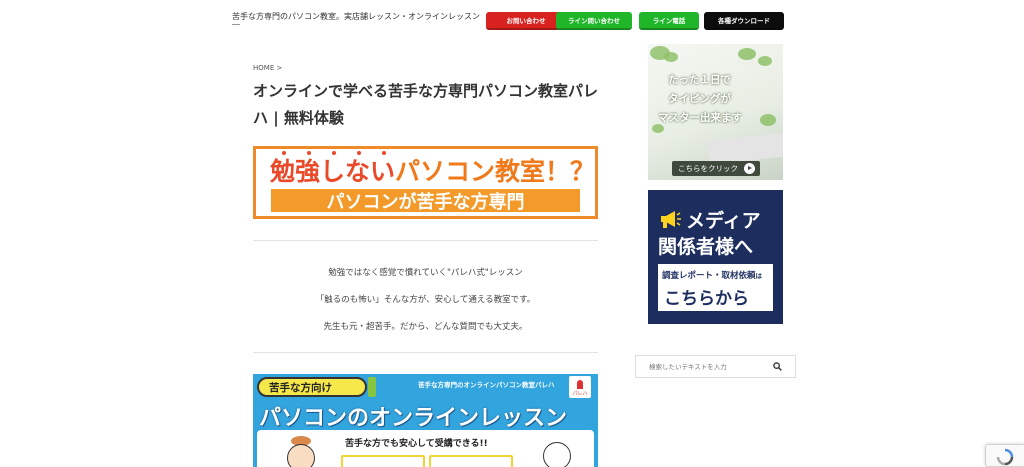 The image size is (1024, 467). I want to click on intro-line-2: 「触るのも怖い」そんな方が、安心して通える教室です。, so click(425, 300).